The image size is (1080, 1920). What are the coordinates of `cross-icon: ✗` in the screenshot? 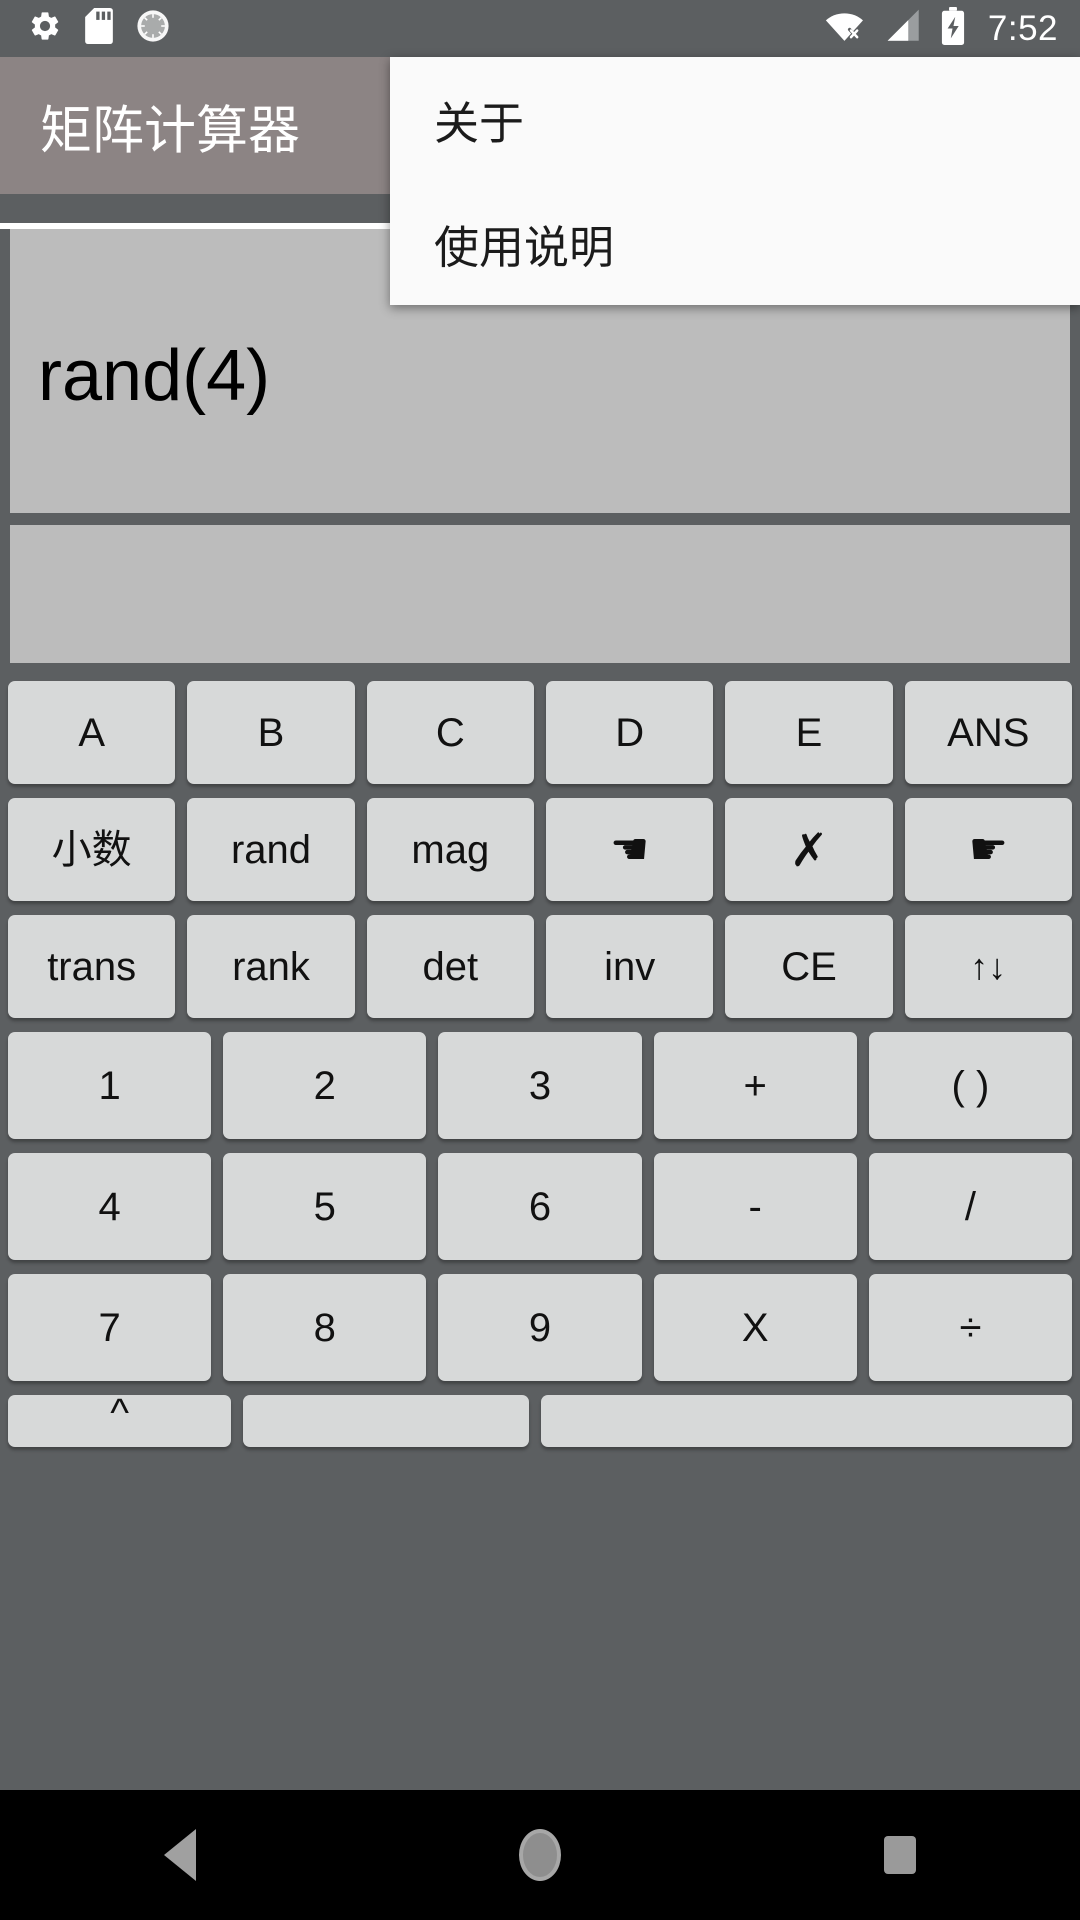 It's located at (809, 849).